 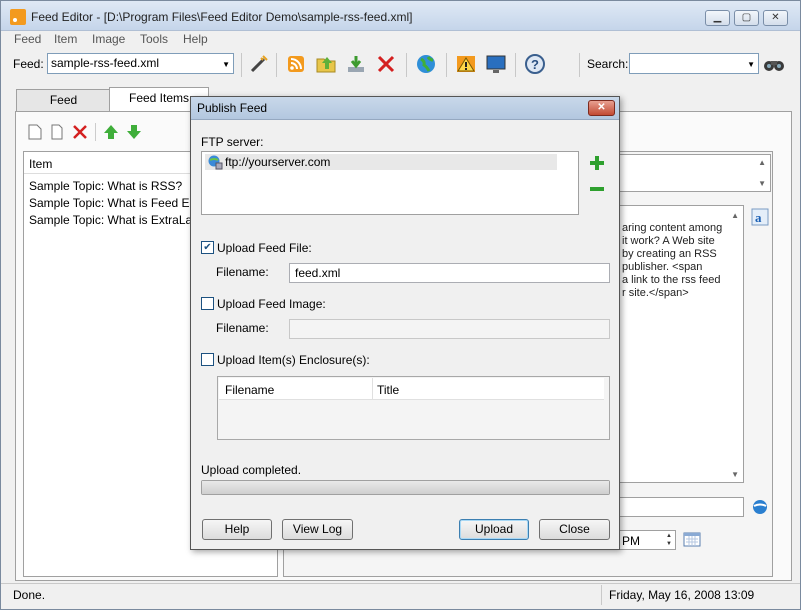 What do you see at coordinates (271, 304) in the screenshot?
I see `upload-feed-image-label: Upload Feed Image:` at bounding box center [271, 304].